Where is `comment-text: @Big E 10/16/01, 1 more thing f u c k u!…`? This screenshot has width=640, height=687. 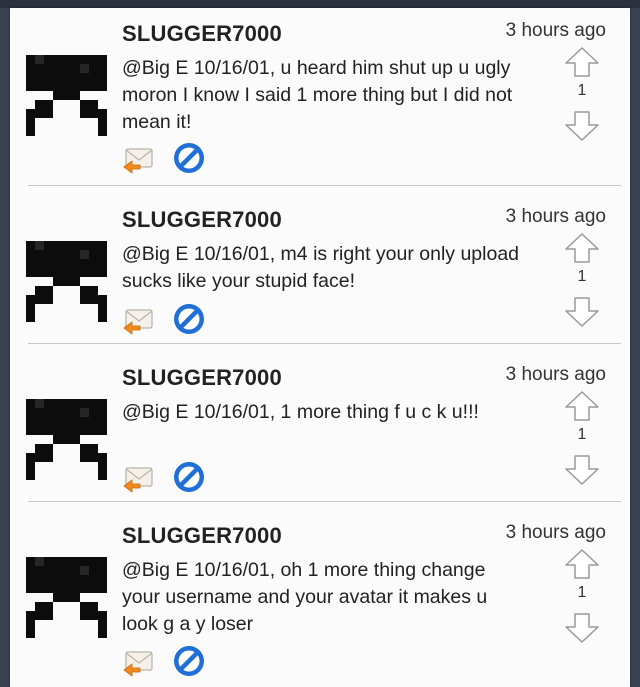
comment-text: @Big E 10/16/01, 1 more thing f u c k u!… is located at coordinates (300, 412).